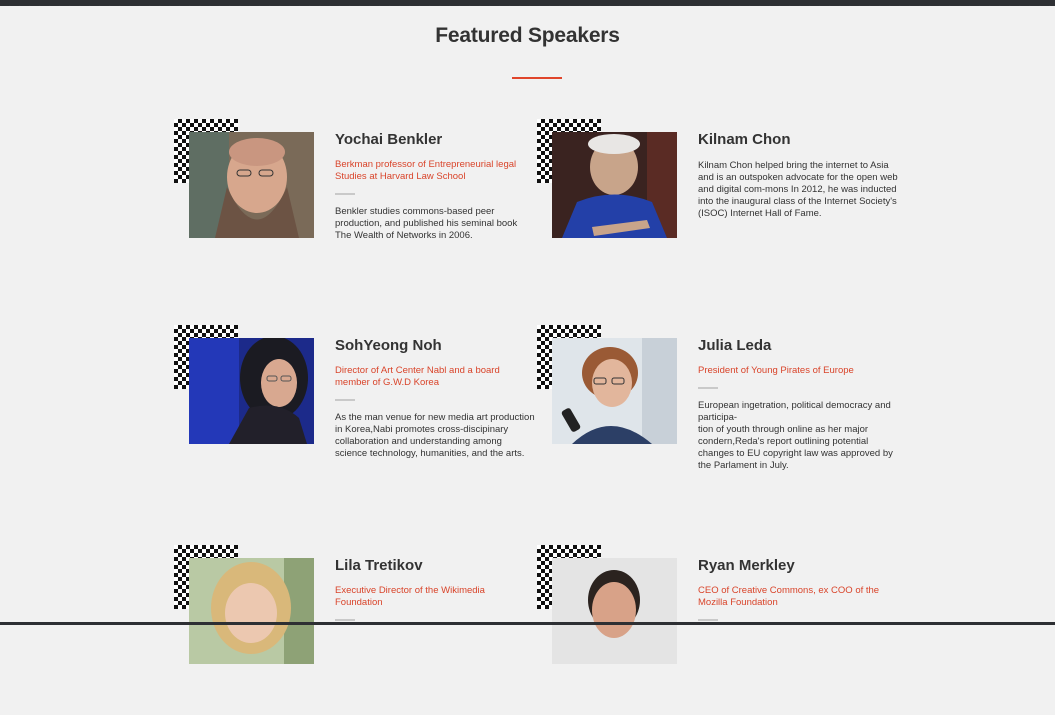 Image resolution: width=1055 pixels, height=715 pixels. Describe the element at coordinates (735, 345) in the screenshot. I see `speaker-name: Julia Leda` at that location.